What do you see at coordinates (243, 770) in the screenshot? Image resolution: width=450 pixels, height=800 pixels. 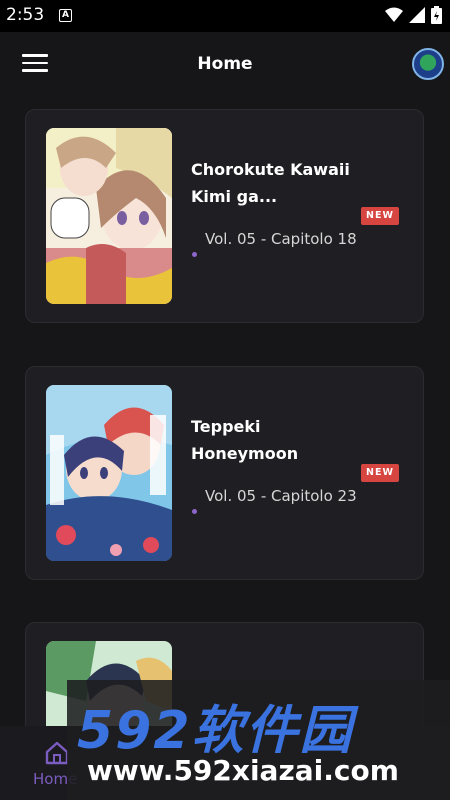 I see `watermark-url: www.592xiazai.com` at bounding box center [243, 770].